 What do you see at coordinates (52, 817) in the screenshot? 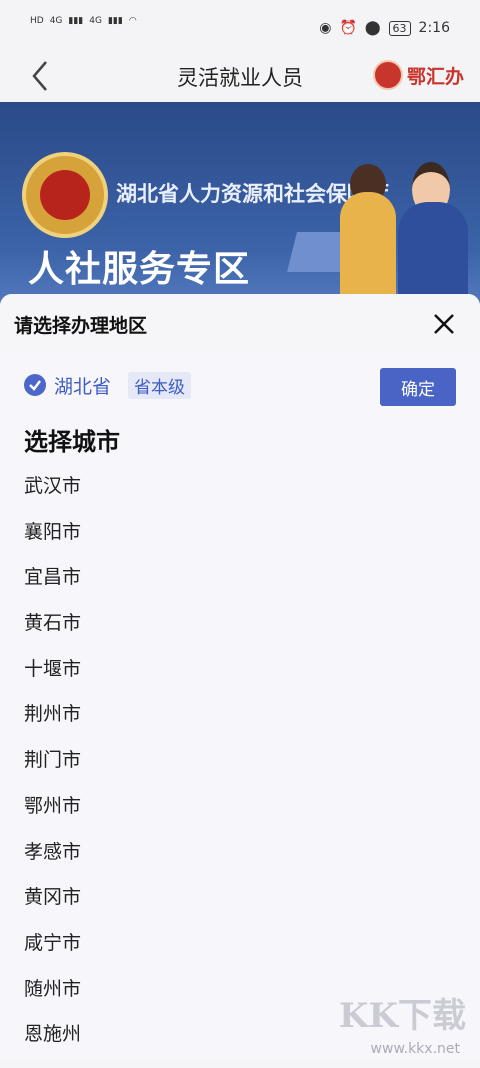
I see `city-item: 鄂州市` at bounding box center [52, 817].